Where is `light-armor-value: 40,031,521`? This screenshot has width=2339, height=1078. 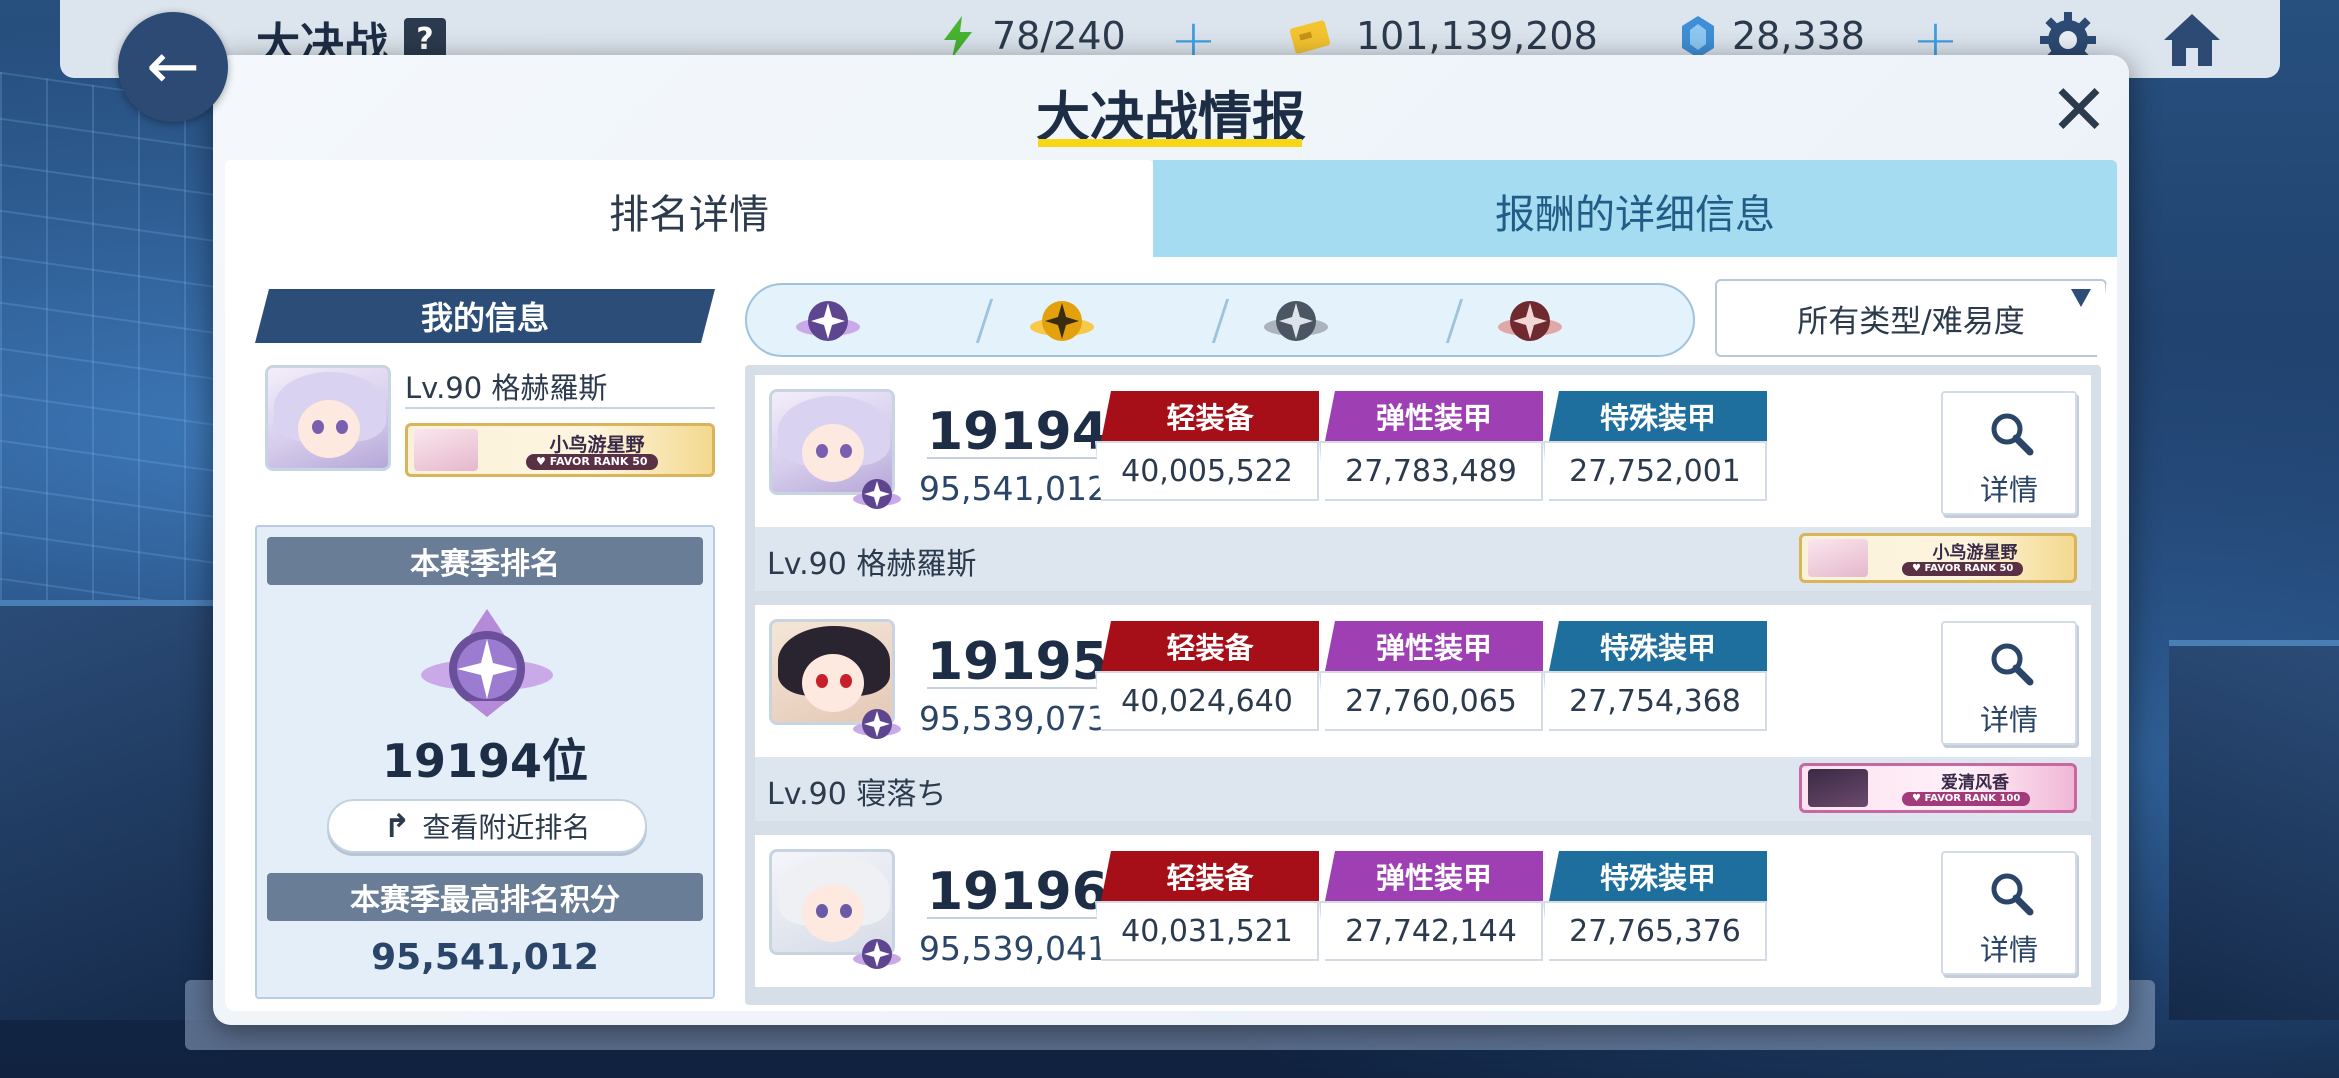
light-armor-value: 40,031,521 is located at coordinates (1207, 931).